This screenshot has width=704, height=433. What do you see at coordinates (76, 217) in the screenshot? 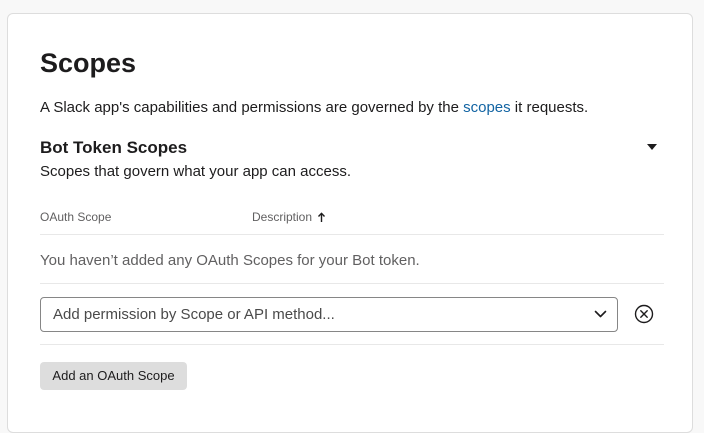
I see `column-header-oauth-scope: OAuth Scope` at bounding box center [76, 217].